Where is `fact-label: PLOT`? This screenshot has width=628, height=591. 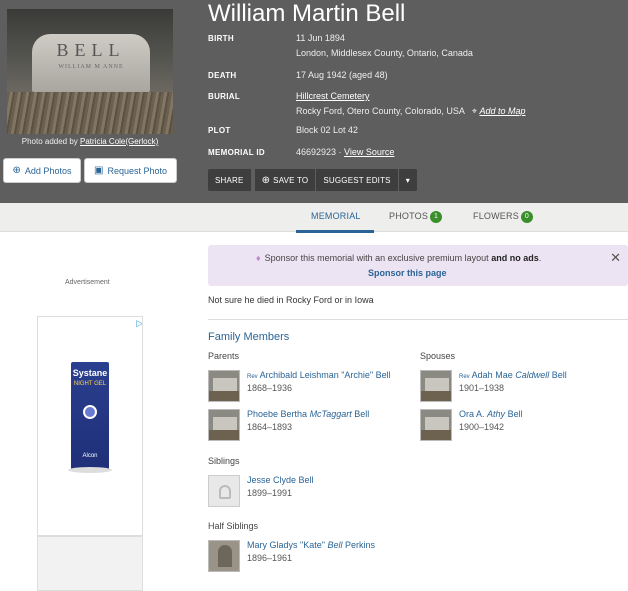
fact-label: PLOT is located at coordinates (219, 130).